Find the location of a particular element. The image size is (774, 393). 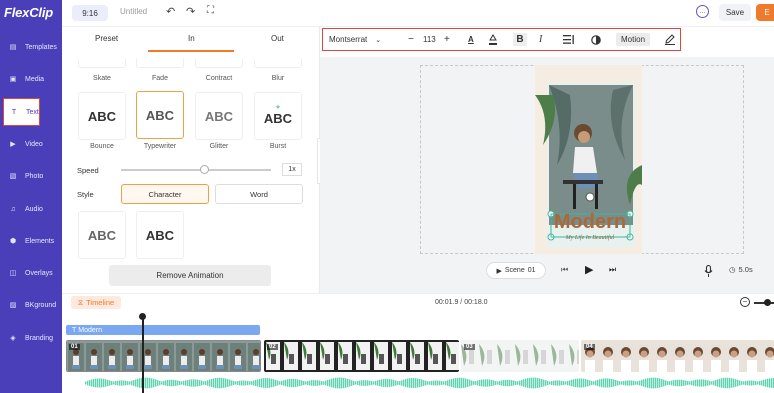

font-size-decrease-button: − is located at coordinates (411, 39).